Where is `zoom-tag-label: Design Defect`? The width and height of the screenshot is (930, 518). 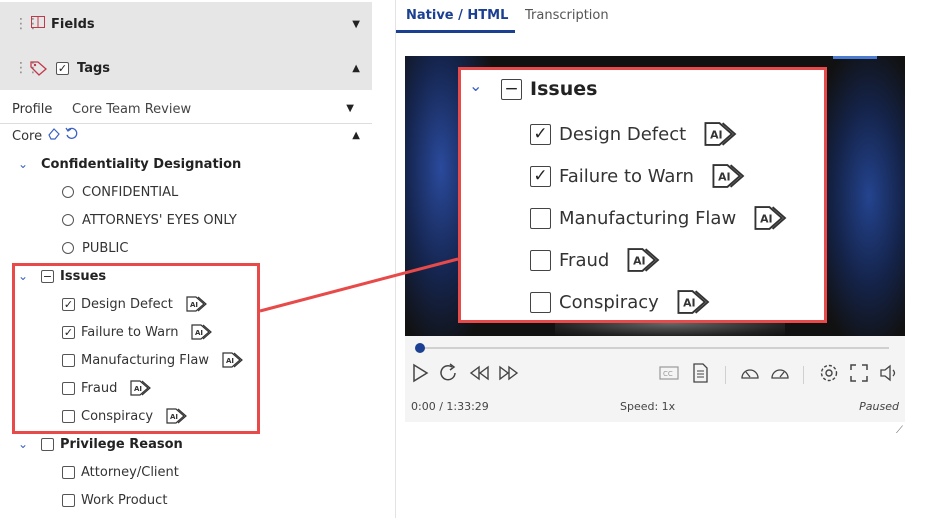 zoom-tag-label: Design Defect is located at coordinates (623, 134).